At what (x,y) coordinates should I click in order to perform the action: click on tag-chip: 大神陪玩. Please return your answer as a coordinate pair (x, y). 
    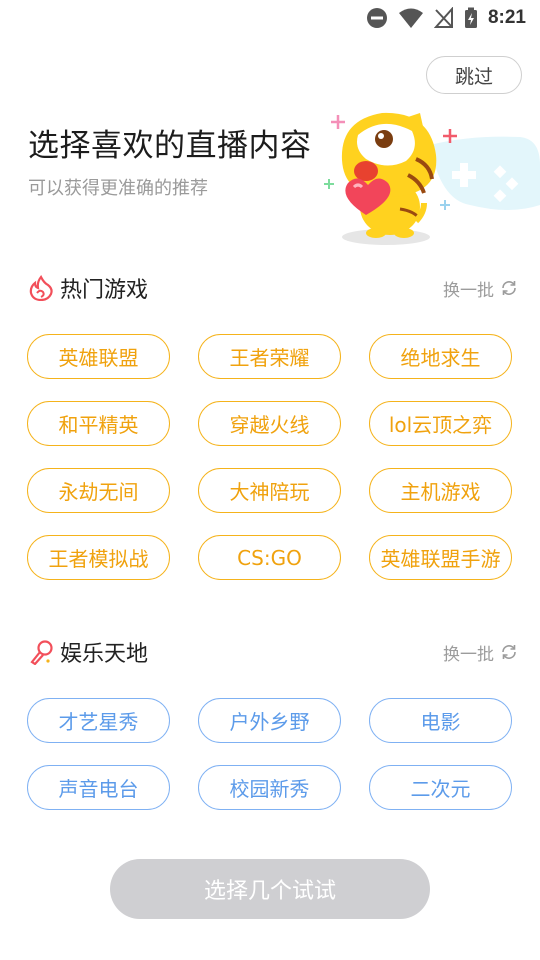
    Looking at the image, I should click on (269, 490).